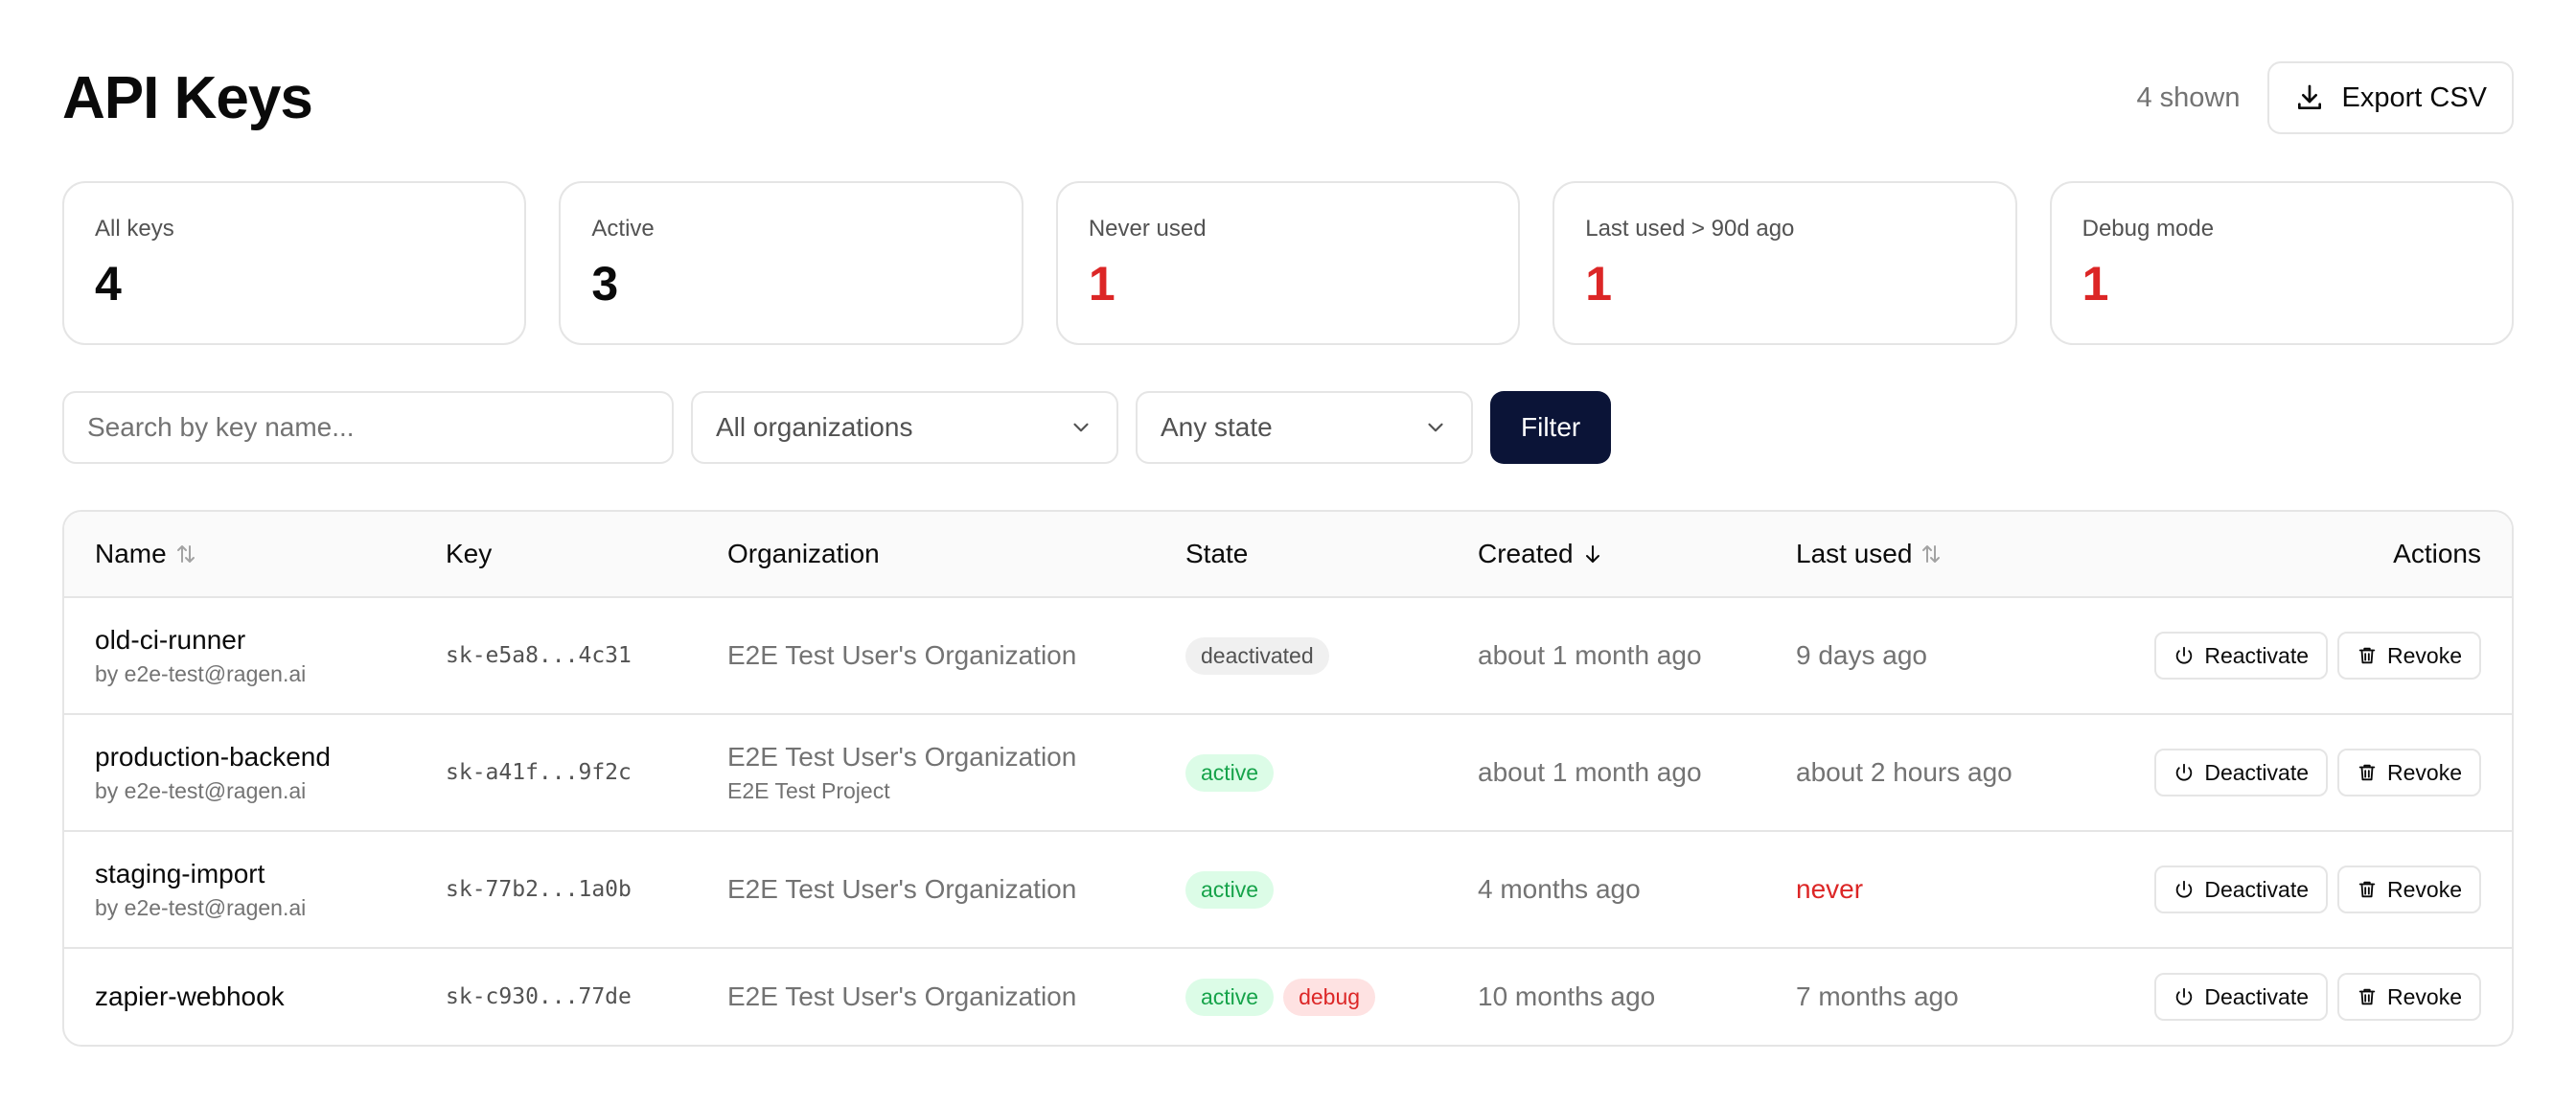 This screenshot has width=2576, height=1108. What do you see at coordinates (270, 773) in the screenshot?
I see `key-name-cell: production-backend by e2e-test@ragen.ai` at bounding box center [270, 773].